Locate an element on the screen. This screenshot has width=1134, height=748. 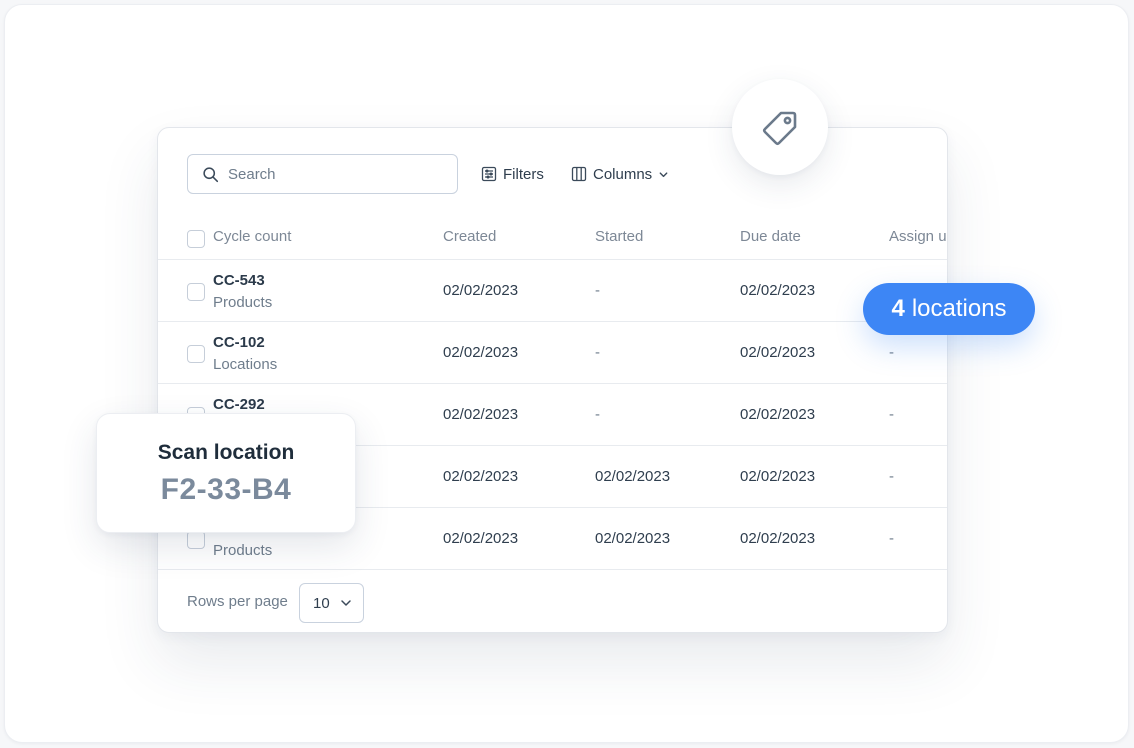
columns-button: Columns is located at coordinates (620, 174).